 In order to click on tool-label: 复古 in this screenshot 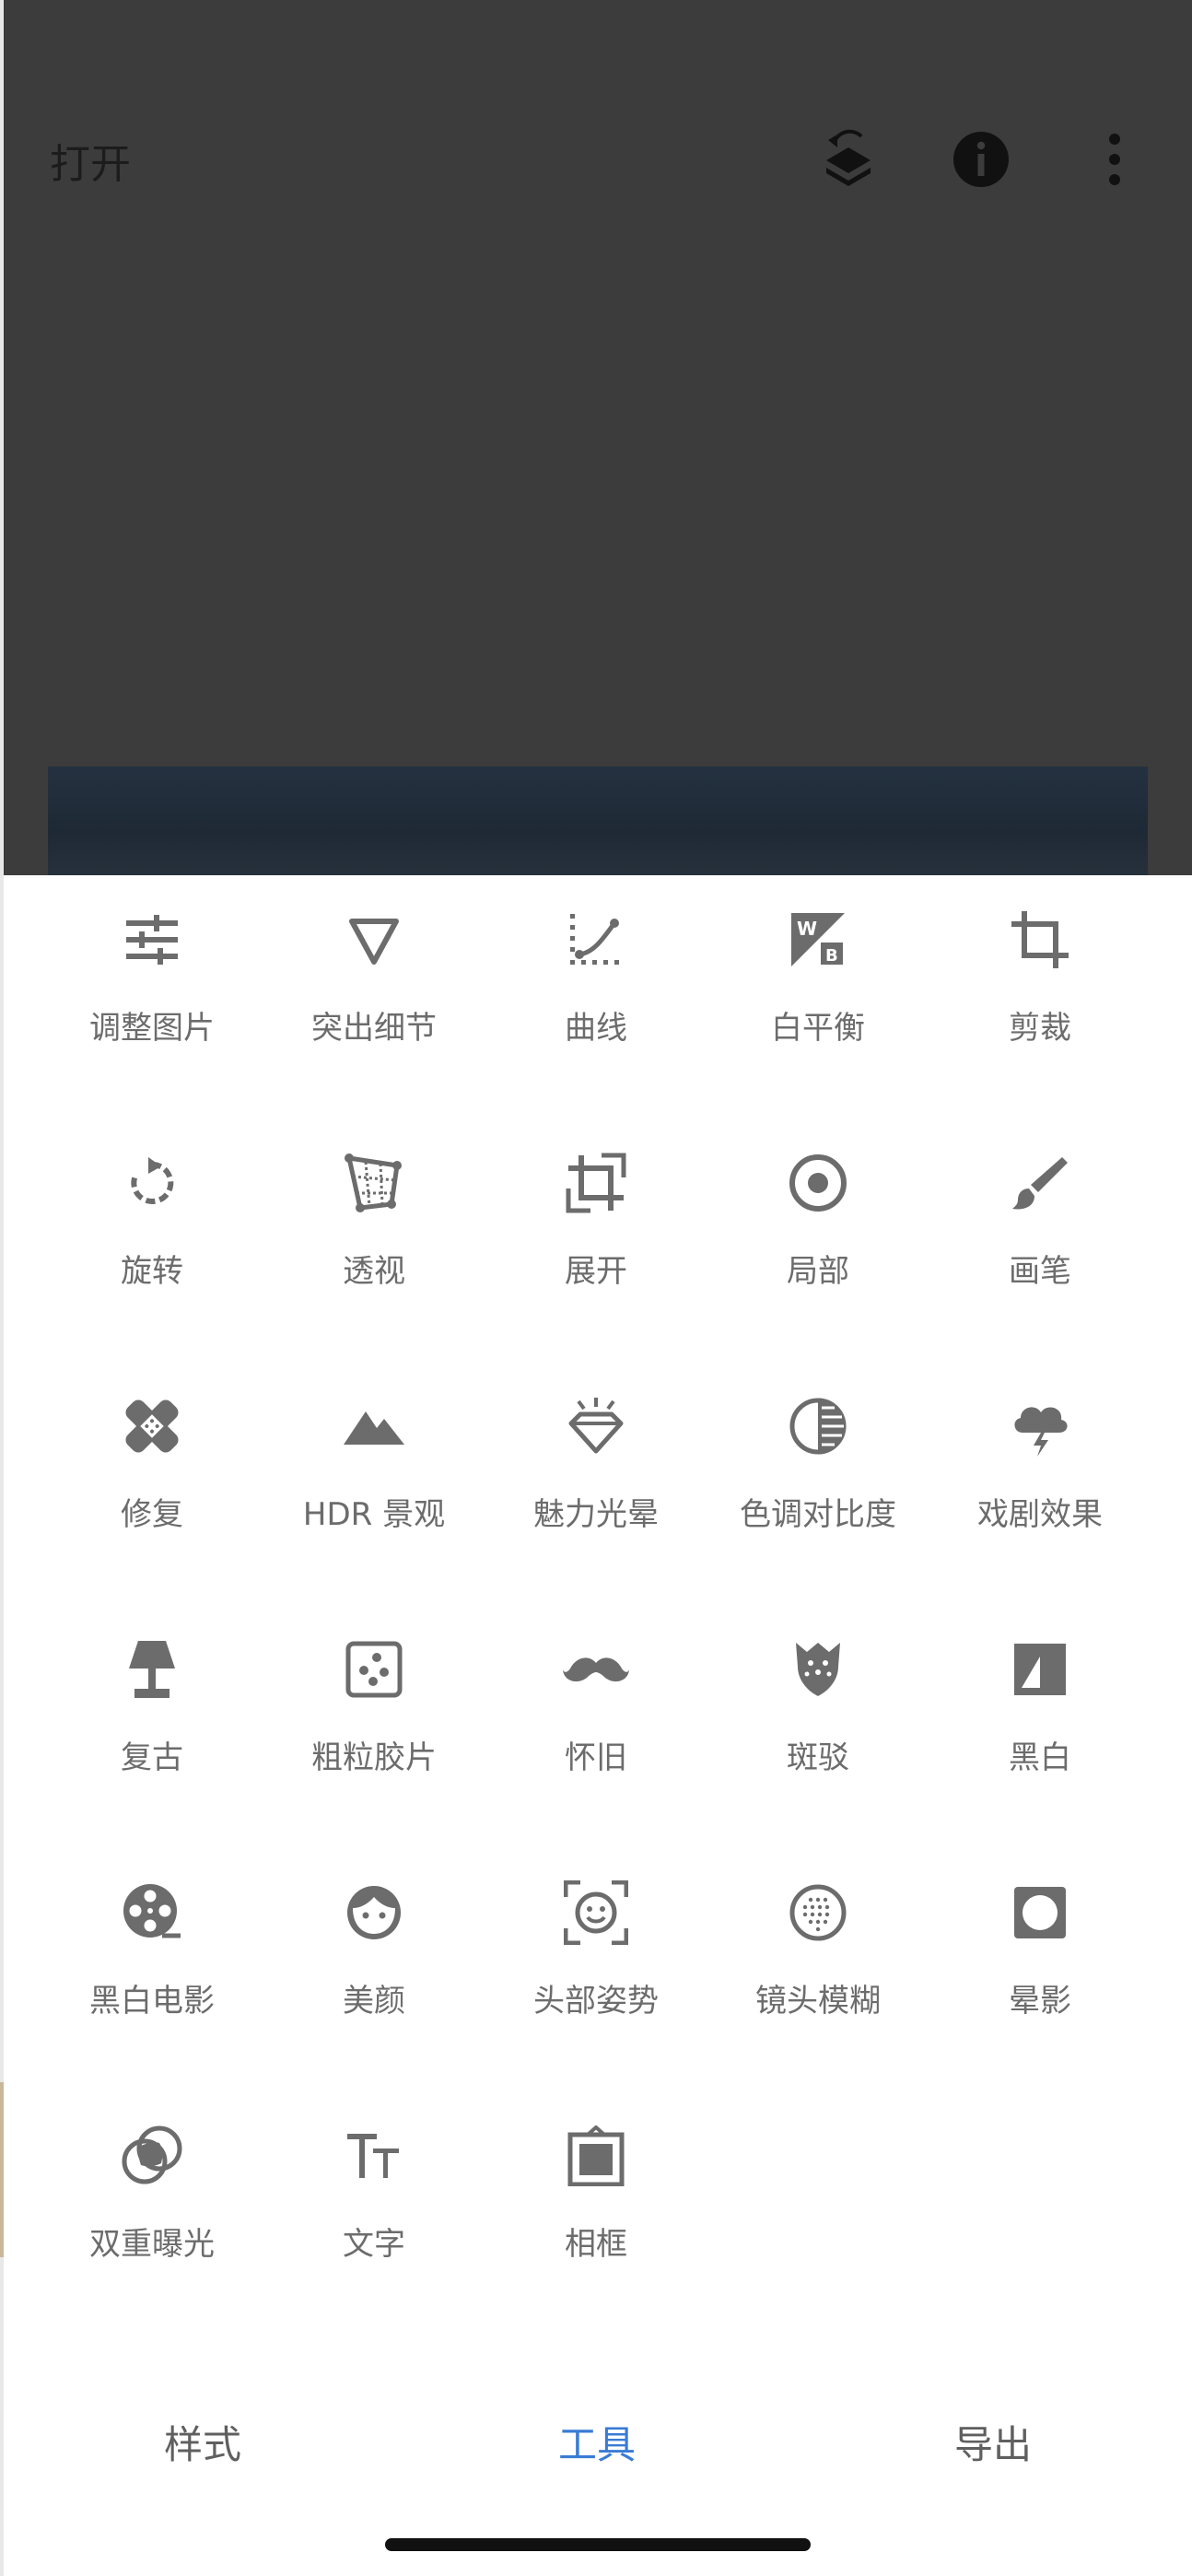, I will do `click(152, 1757)`.